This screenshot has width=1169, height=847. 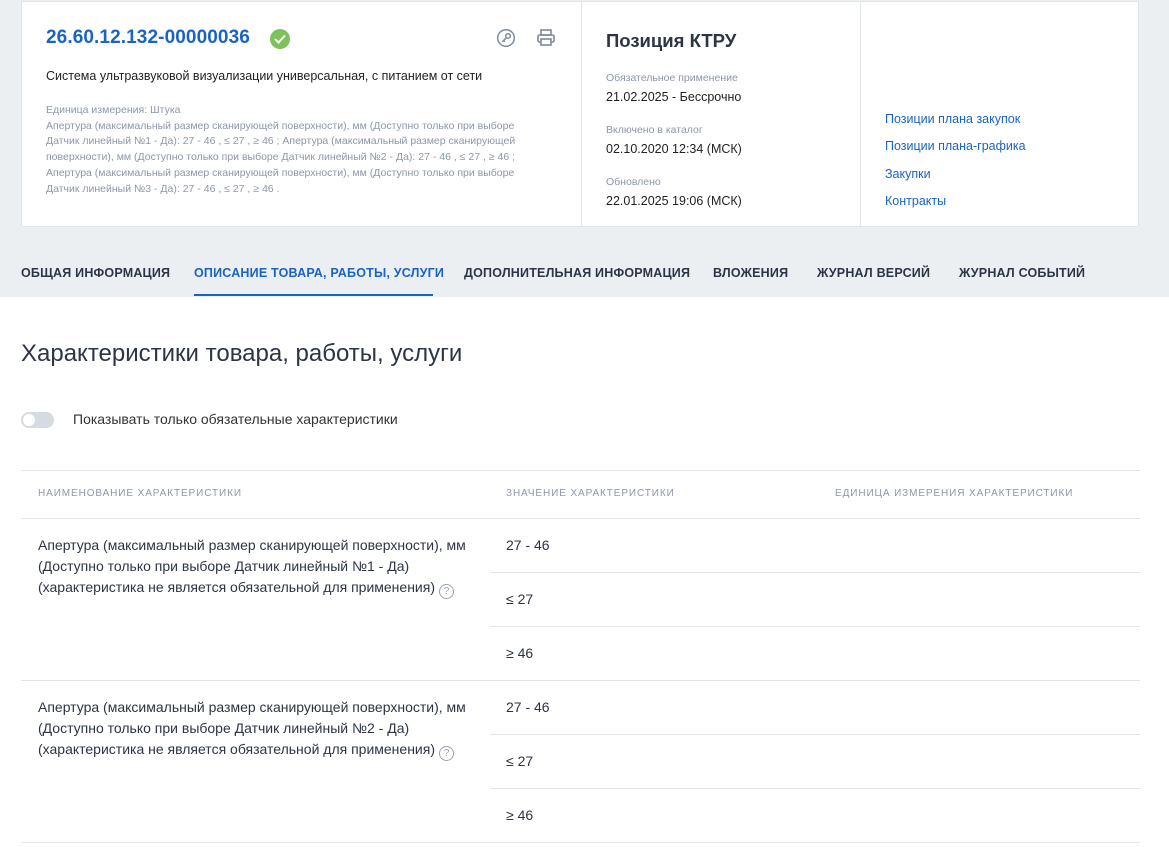 What do you see at coordinates (148, 37) in the screenshot?
I see `ktru-code: 26.60.12.132-00000036` at bounding box center [148, 37].